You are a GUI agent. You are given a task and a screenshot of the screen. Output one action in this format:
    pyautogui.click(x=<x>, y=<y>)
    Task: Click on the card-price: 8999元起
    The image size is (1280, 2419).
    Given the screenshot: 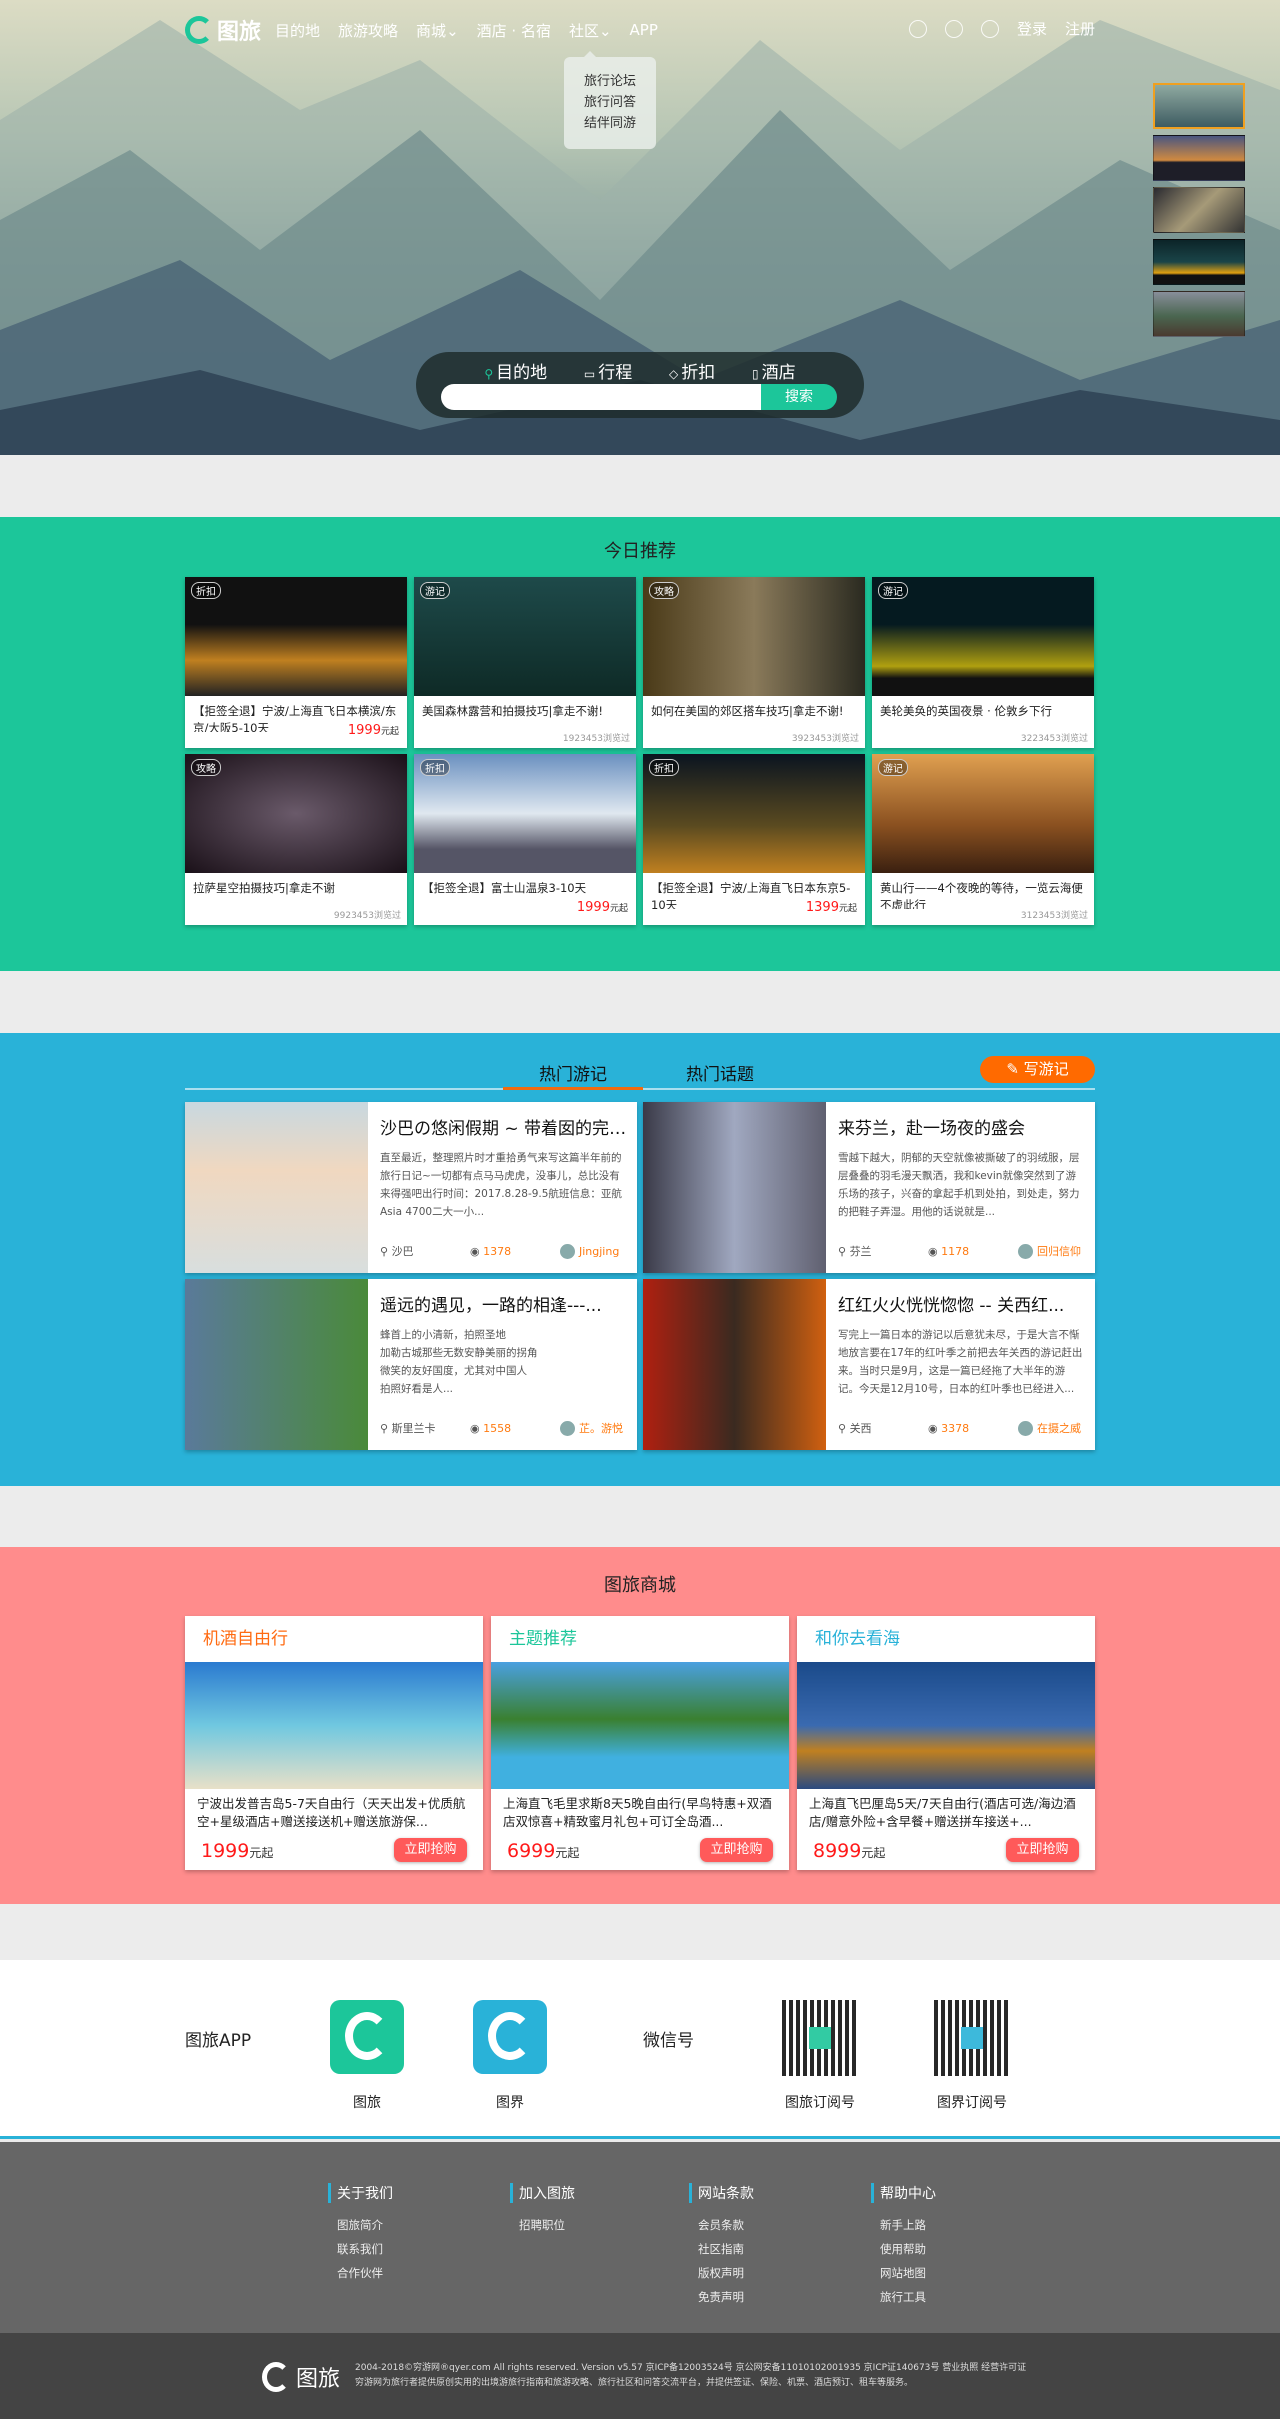 What is the action you would take?
    pyautogui.click(x=849, y=1851)
    